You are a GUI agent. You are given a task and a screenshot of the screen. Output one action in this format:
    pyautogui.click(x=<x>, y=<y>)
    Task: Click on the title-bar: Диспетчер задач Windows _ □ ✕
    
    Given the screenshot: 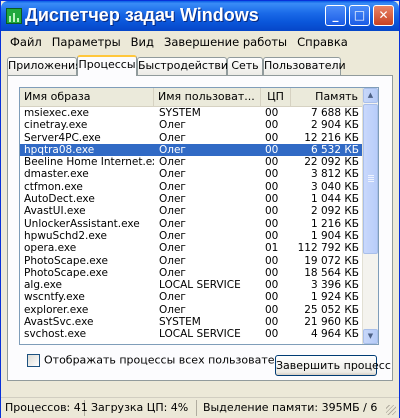 What is the action you would take?
    pyautogui.click(x=200, y=16)
    